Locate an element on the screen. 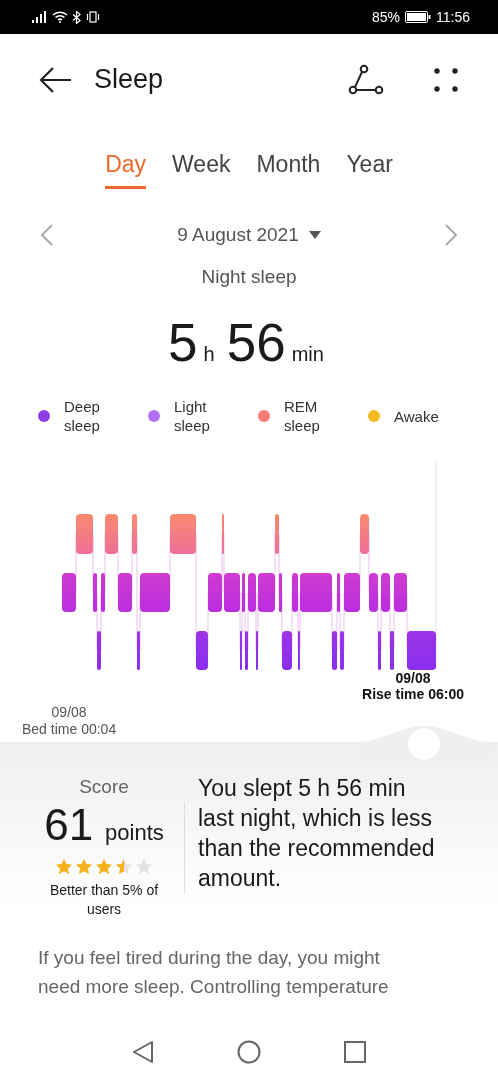 The height and width of the screenshot is (1080, 498). battery-icon is located at coordinates (418, 17).